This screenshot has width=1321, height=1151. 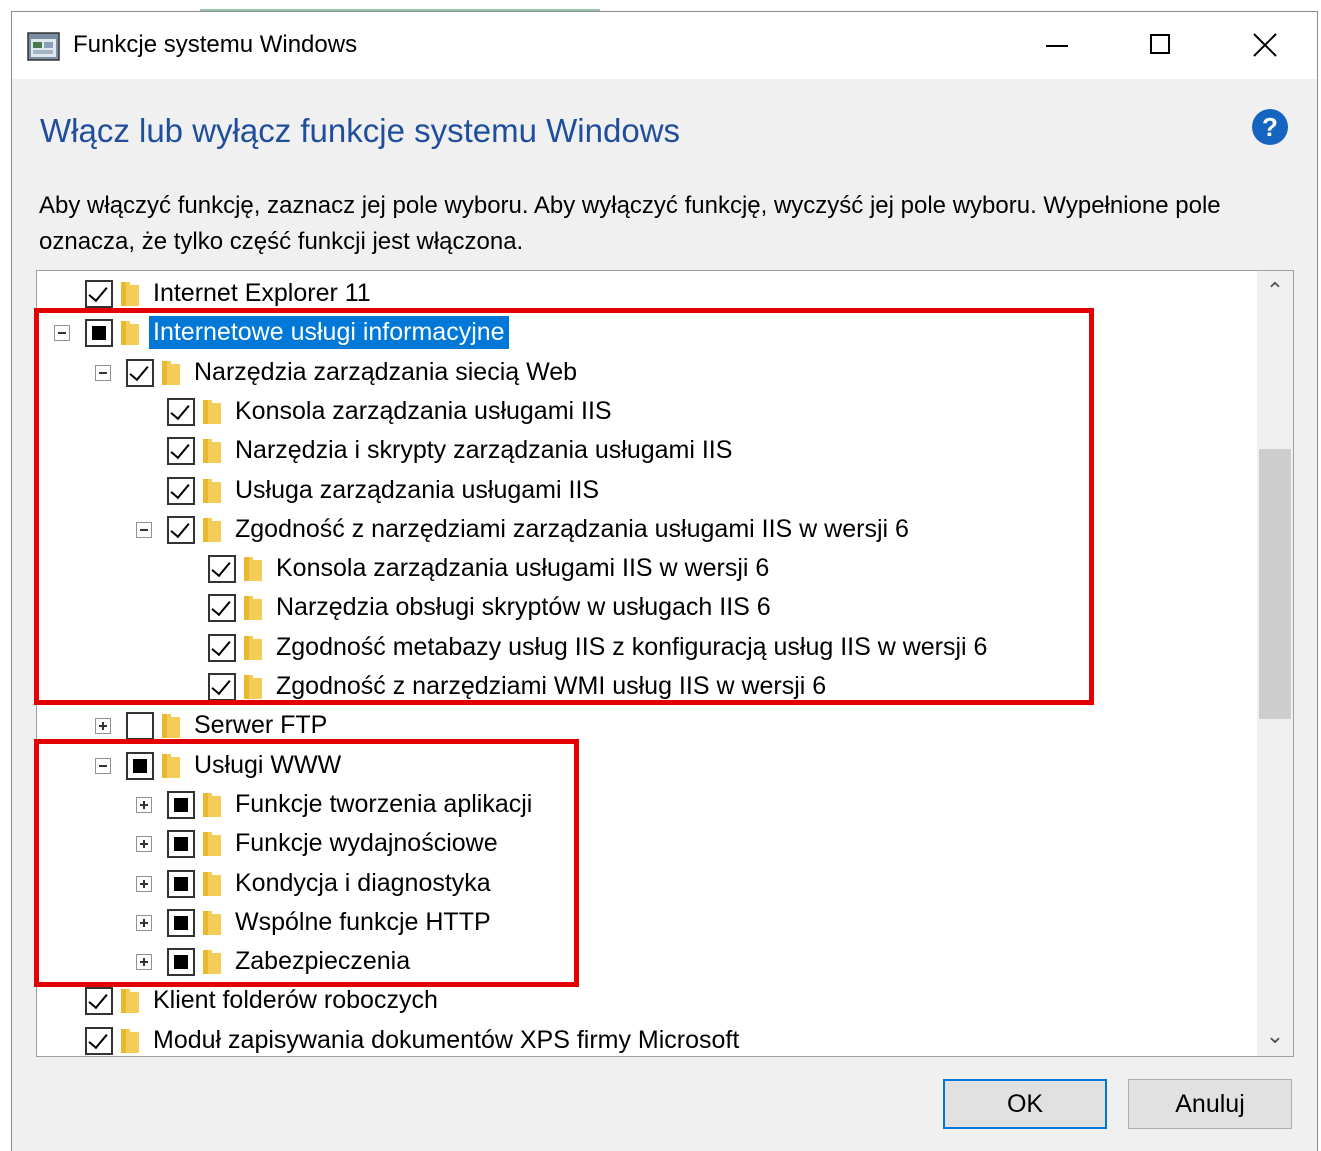 What do you see at coordinates (647, 332) in the screenshot?
I see `tree-item: Internetowe usługi informacyjne` at bounding box center [647, 332].